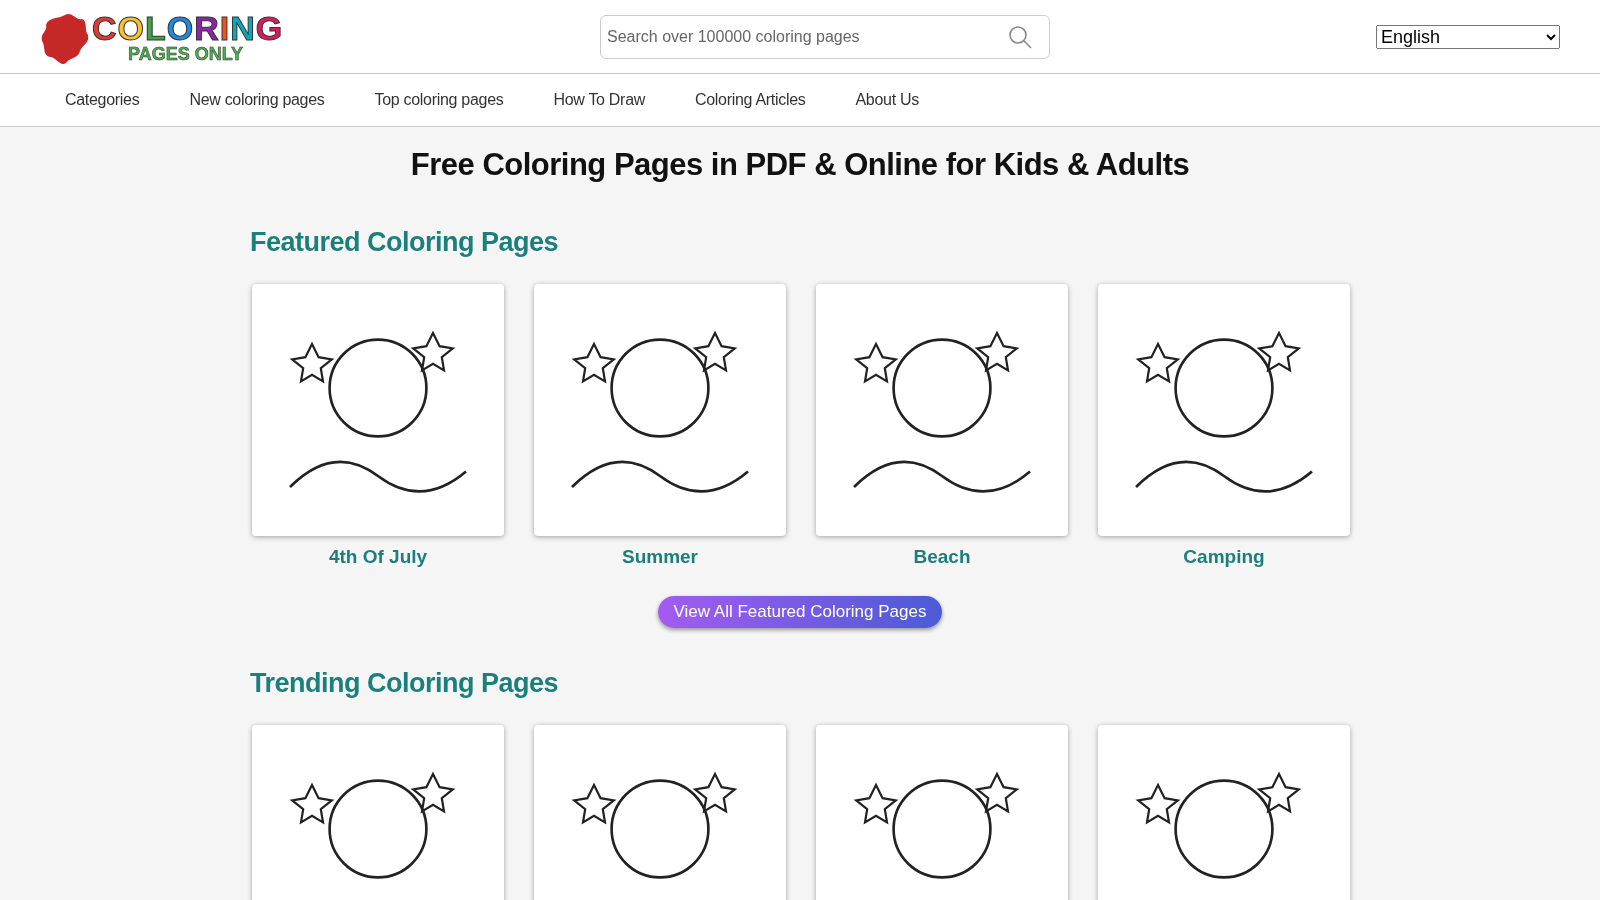 The image size is (1600, 900). I want to click on logo-wordmark: COLORING, so click(188, 27).